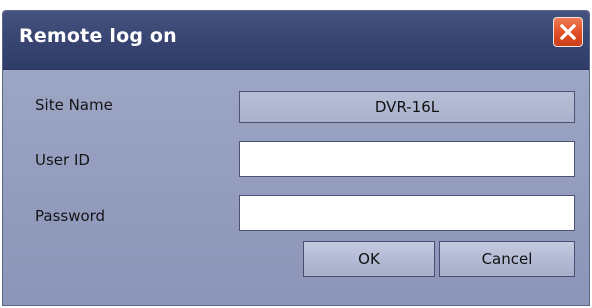 Image resolution: width=592 pixels, height=308 pixels. I want to click on user-id-label: User ID, so click(62, 160).